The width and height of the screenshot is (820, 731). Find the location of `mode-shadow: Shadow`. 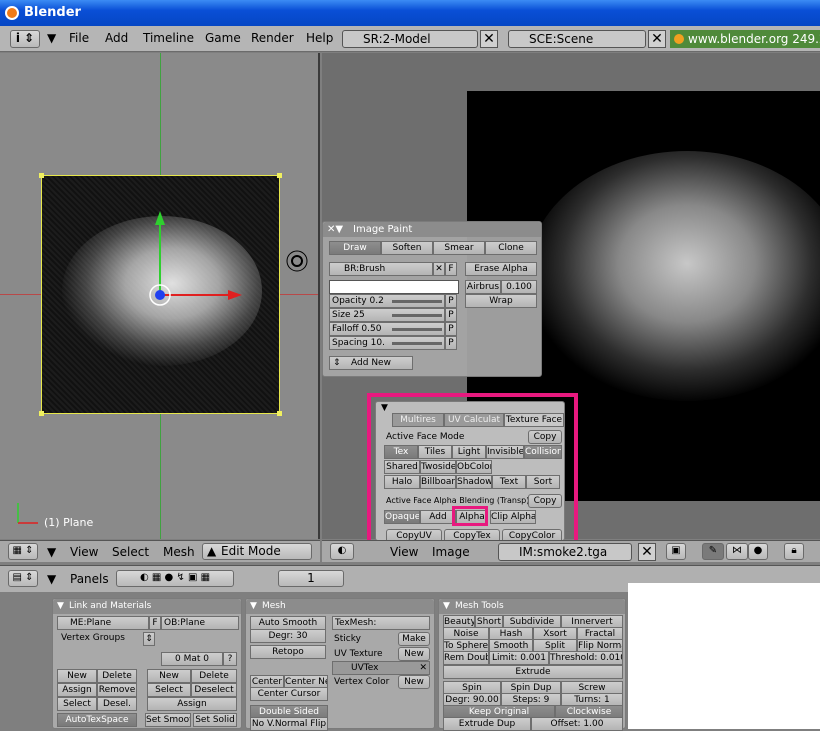

mode-shadow: Shadow is located at coordinates (474, 482).